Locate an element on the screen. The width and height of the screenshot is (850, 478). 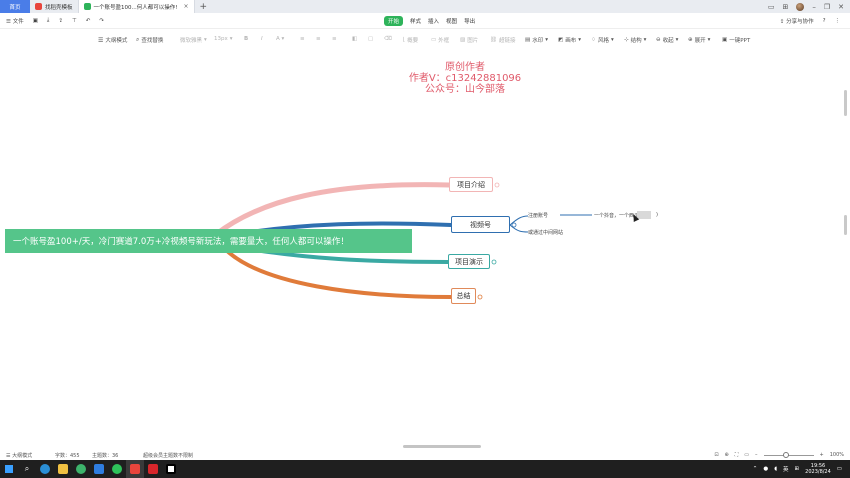
windows-taskbar: ⌕ ⌃ ● ◖ 英 ⊞ 19:56 2023/8/24 ▭ is located at coordinates (425, 469).